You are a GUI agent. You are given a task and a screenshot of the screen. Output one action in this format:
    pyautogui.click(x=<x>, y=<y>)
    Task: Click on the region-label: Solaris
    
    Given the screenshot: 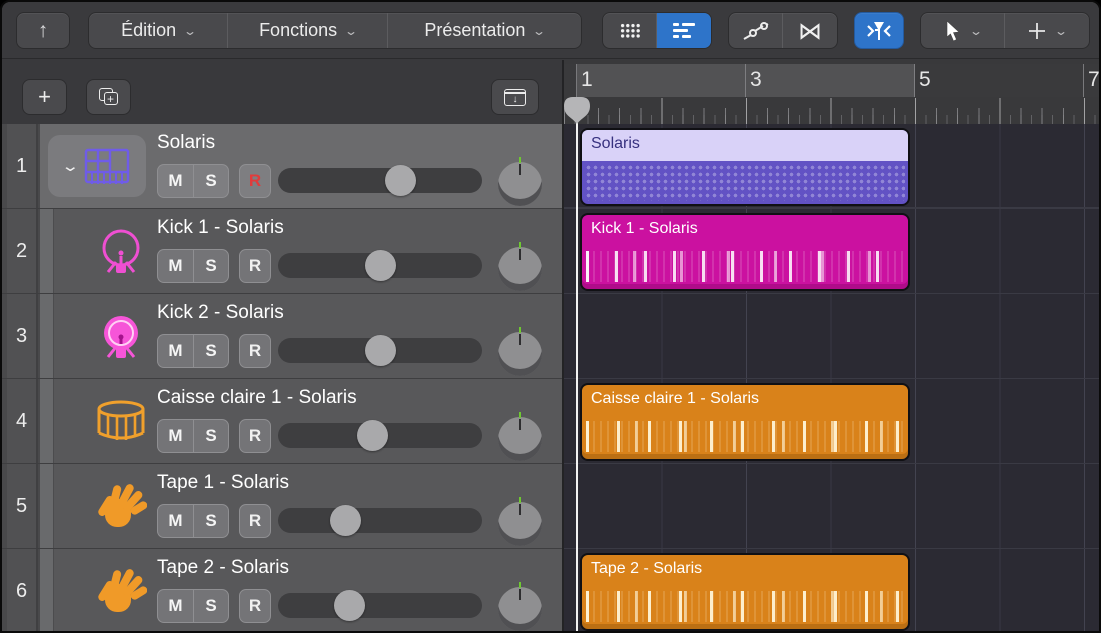 What is the action you would take?
    pyautogui.click(x=615, y=143)
    